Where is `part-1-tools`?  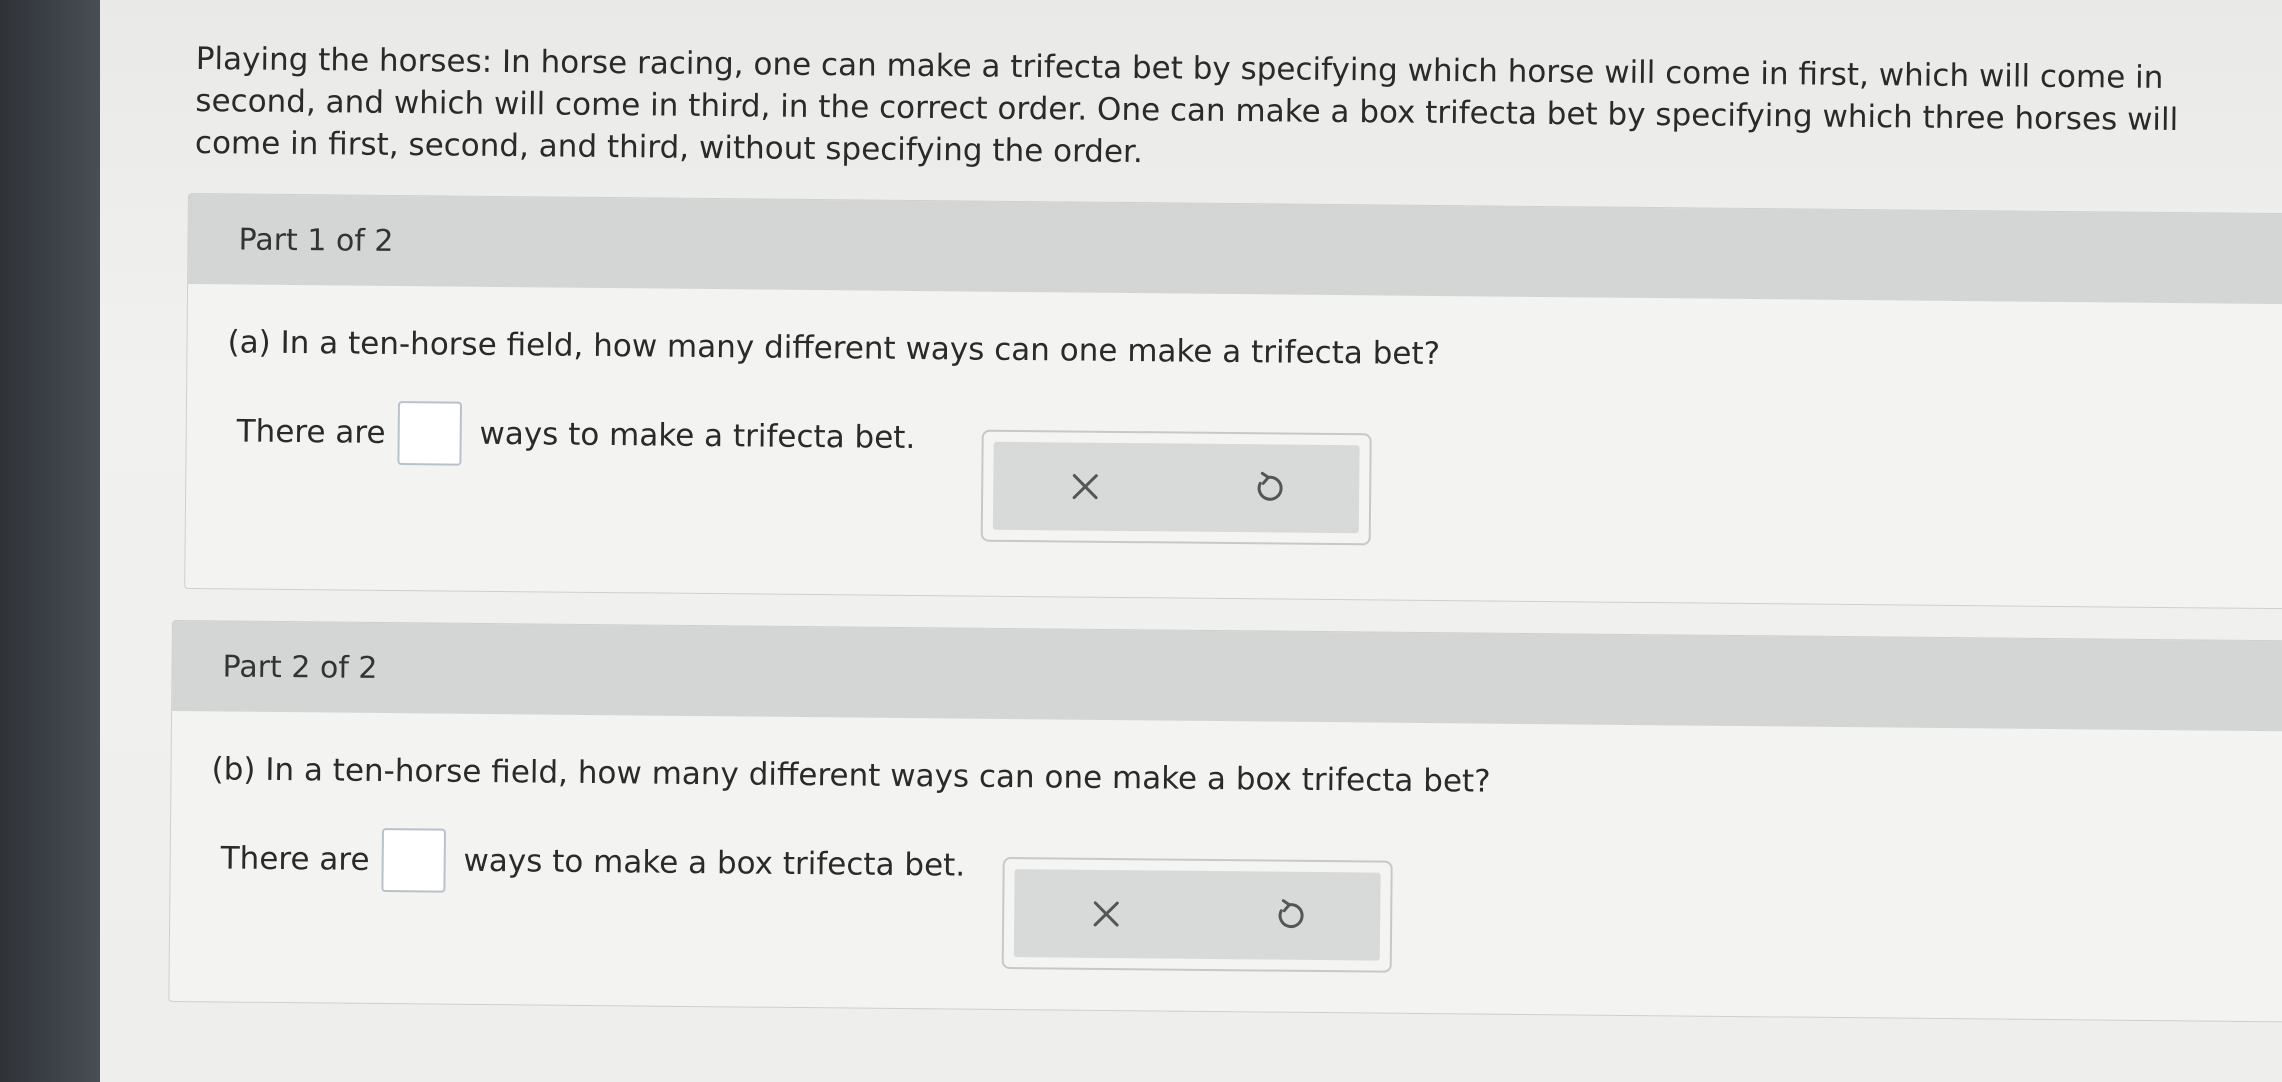
part-1-tools is located at coordinates (1176, 487).